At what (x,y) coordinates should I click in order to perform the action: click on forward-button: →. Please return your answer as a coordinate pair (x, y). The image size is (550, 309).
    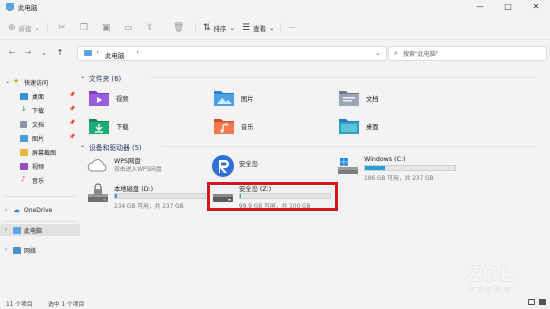
    Looking at the image, I should click on (28, 53).